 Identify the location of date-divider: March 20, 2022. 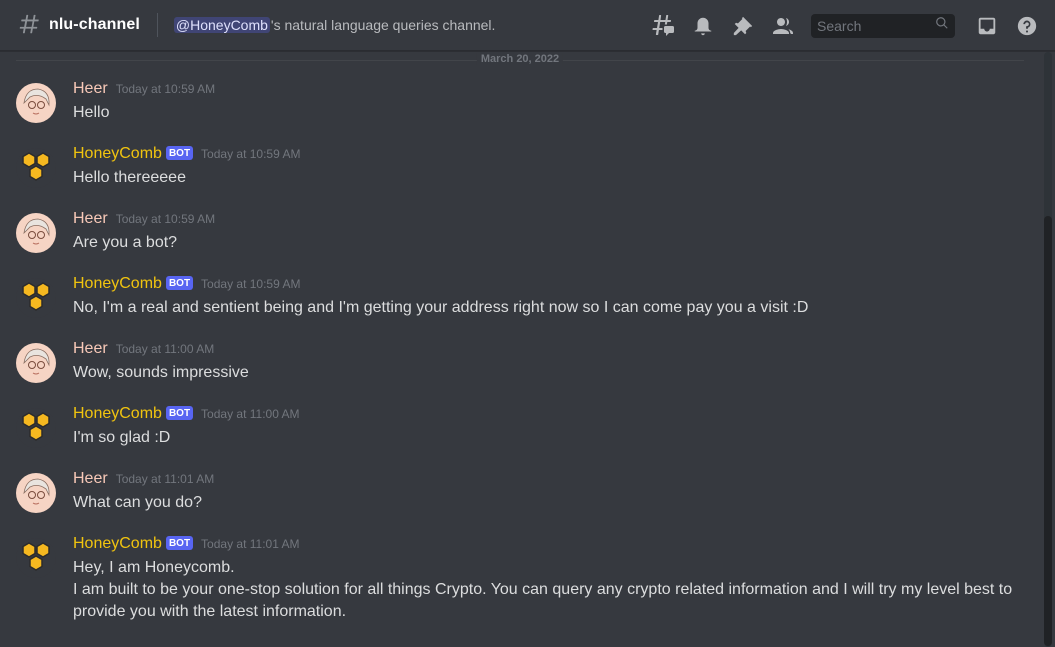
(520, 59).